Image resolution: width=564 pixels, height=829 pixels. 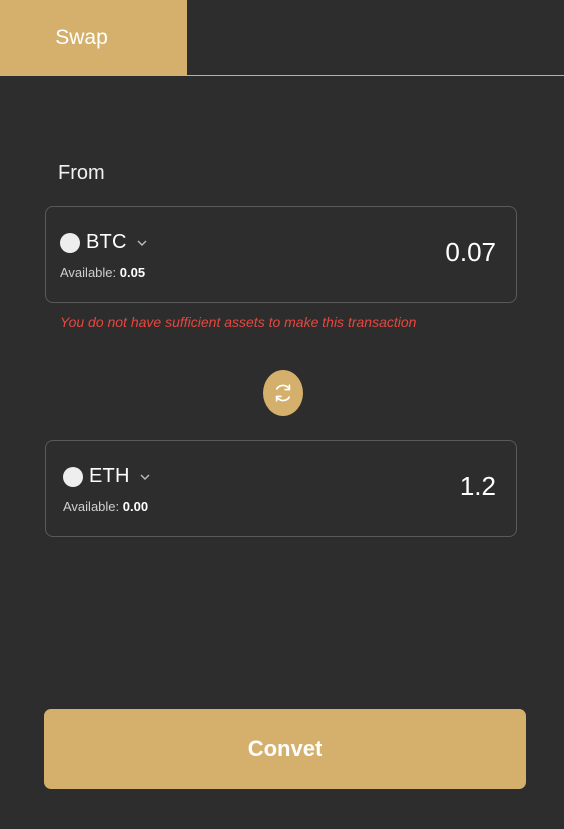 I want to click on tab-swap-label: Swap, so click(x=81, y=37).